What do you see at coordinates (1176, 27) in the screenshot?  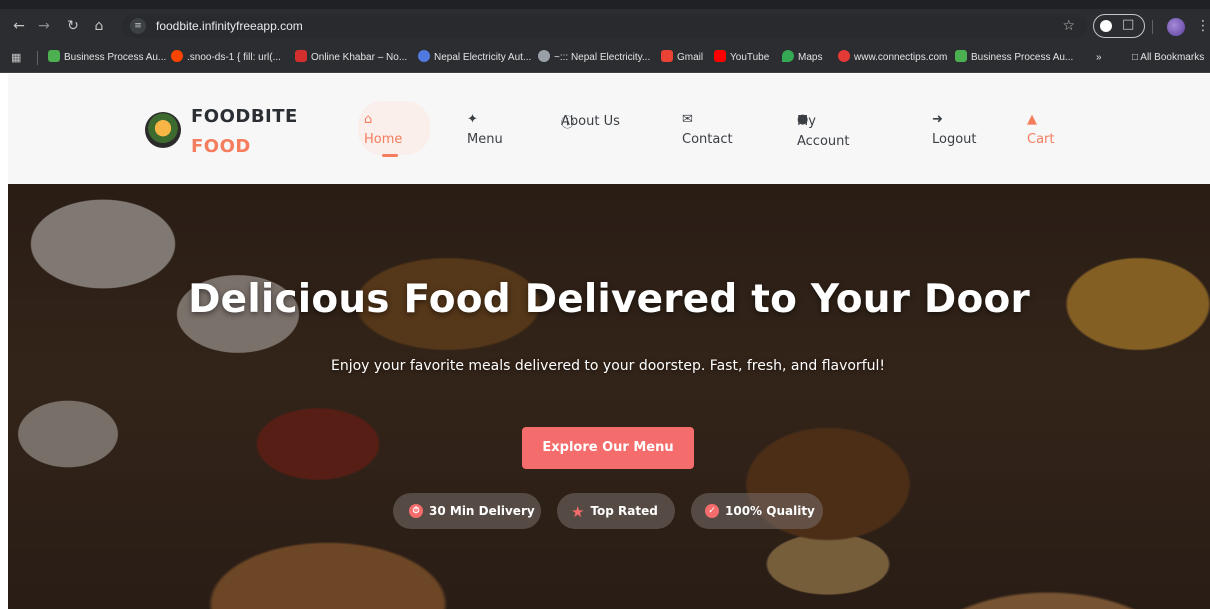 I see `profile-avatar` at bounding box center [1176, 27].